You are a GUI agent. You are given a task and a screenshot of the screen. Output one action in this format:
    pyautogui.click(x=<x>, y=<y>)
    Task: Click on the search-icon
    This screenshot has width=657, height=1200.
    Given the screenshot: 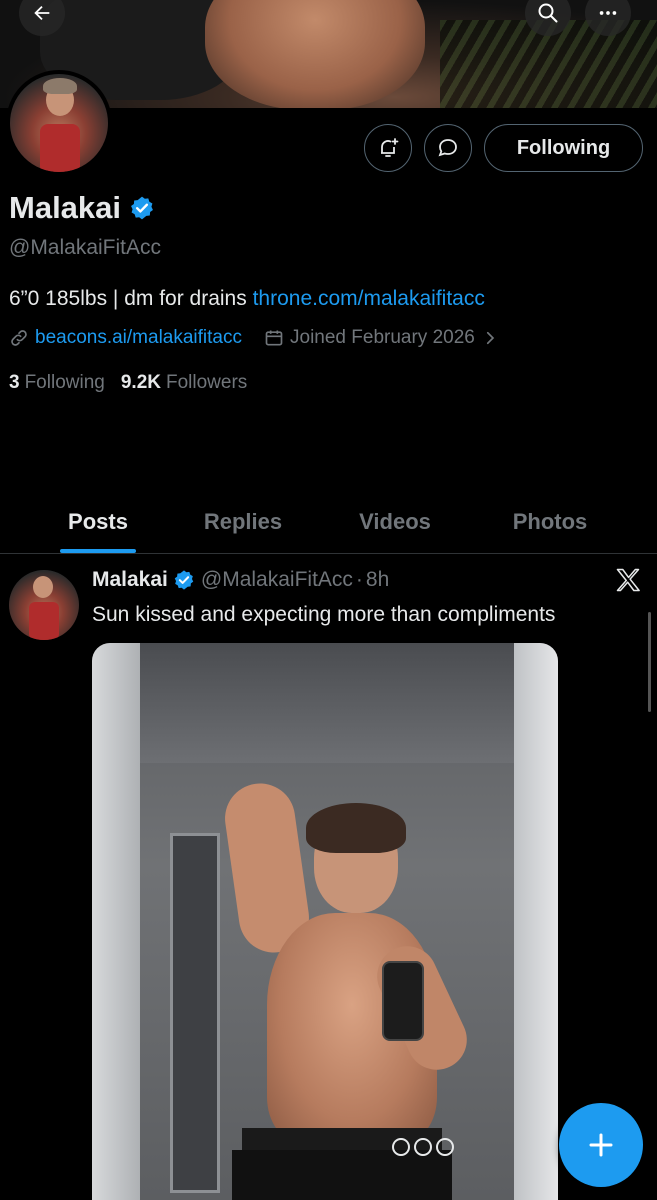 What is the action you would take?
    pyautogui.click(x=548, y=13)
    